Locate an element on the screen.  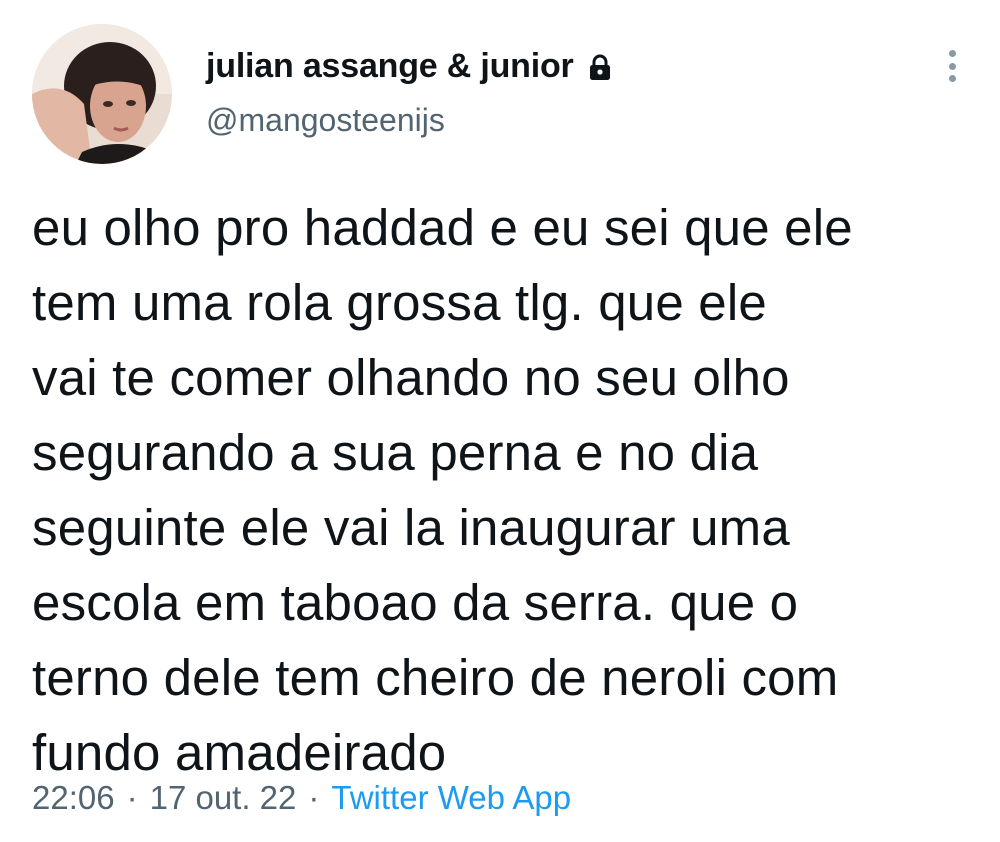
tweet-source-link: Twitter Web App is located at coordinates (451, 798).